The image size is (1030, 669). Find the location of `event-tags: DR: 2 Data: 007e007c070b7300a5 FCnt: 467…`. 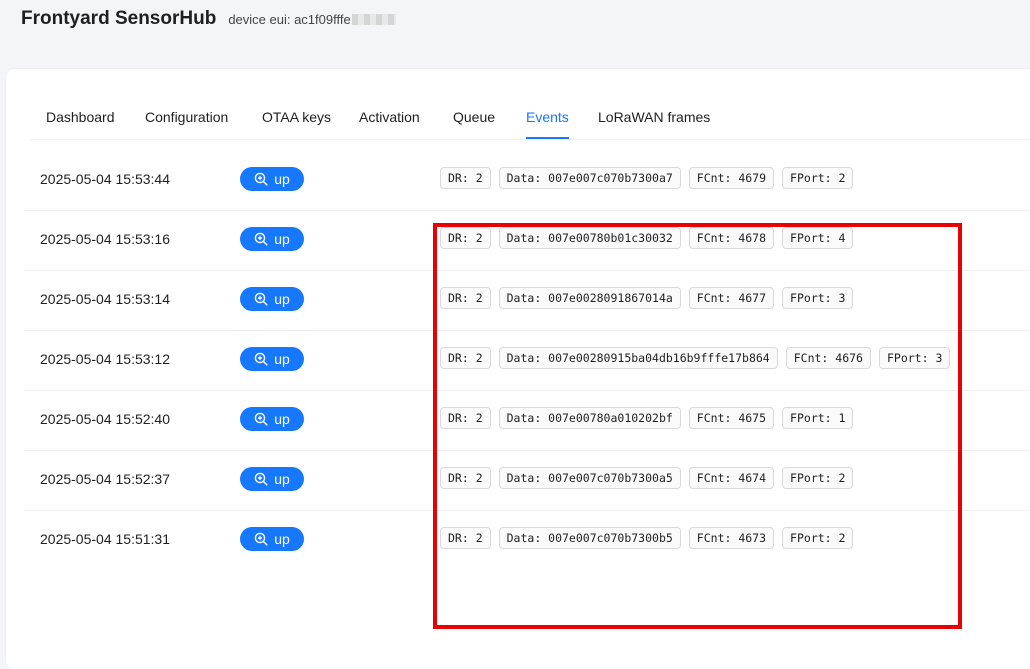

event-tags: DR: 2 Data: 007e007c070b7300a5 FCnt: 467… is located at coordinates (647, 478).